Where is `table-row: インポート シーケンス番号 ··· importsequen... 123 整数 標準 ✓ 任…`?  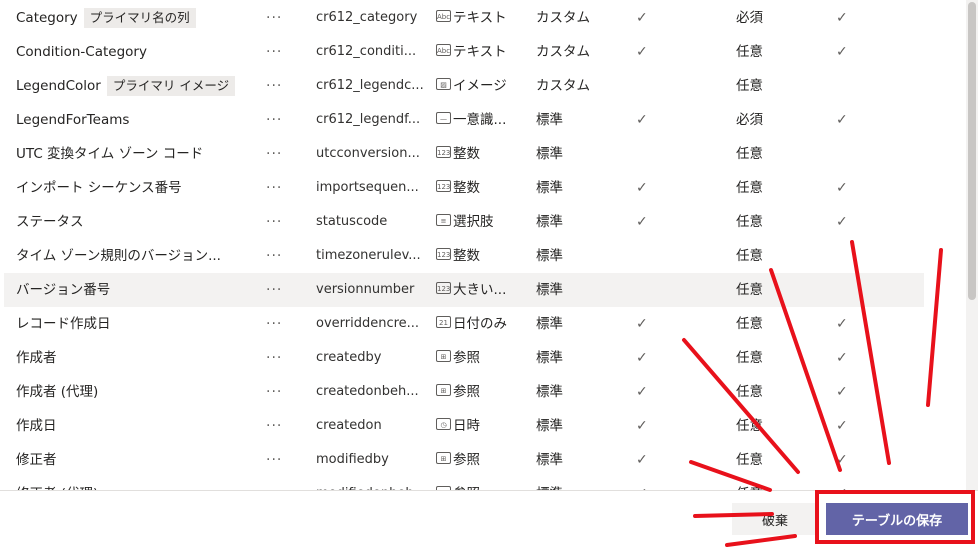
table-row: インポート シーケンス番号 ··· importsequen... 123 整数 標準 ✓ 任… is located at coordinates (464, 188).